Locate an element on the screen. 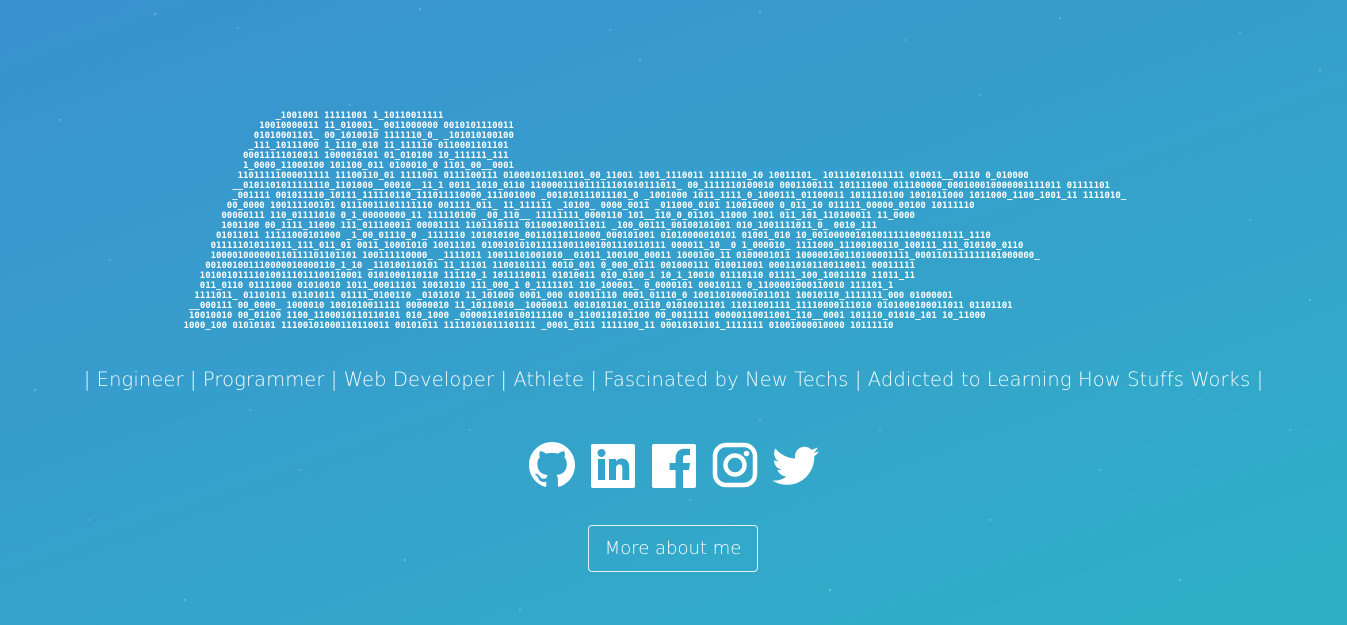 The image size is (1347, 625). linkedin-link is located at coordinates (613, 465).